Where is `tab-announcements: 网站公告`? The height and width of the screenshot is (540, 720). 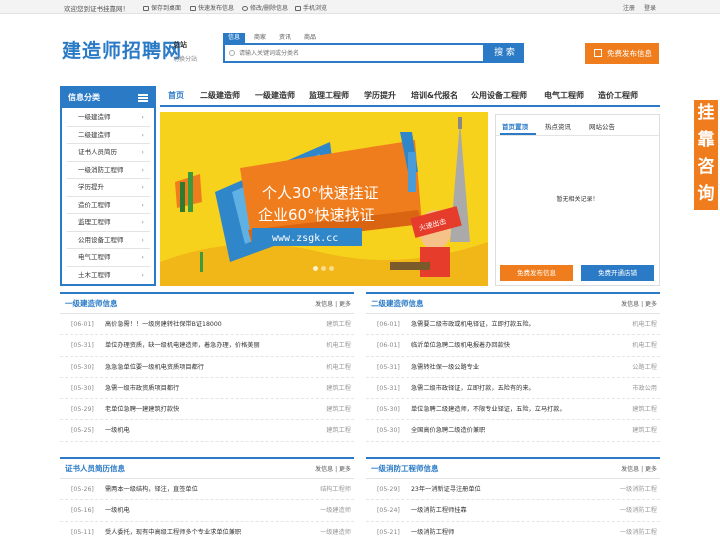 tab-announcements: 网站公告 is located at coordinates (602, 126).